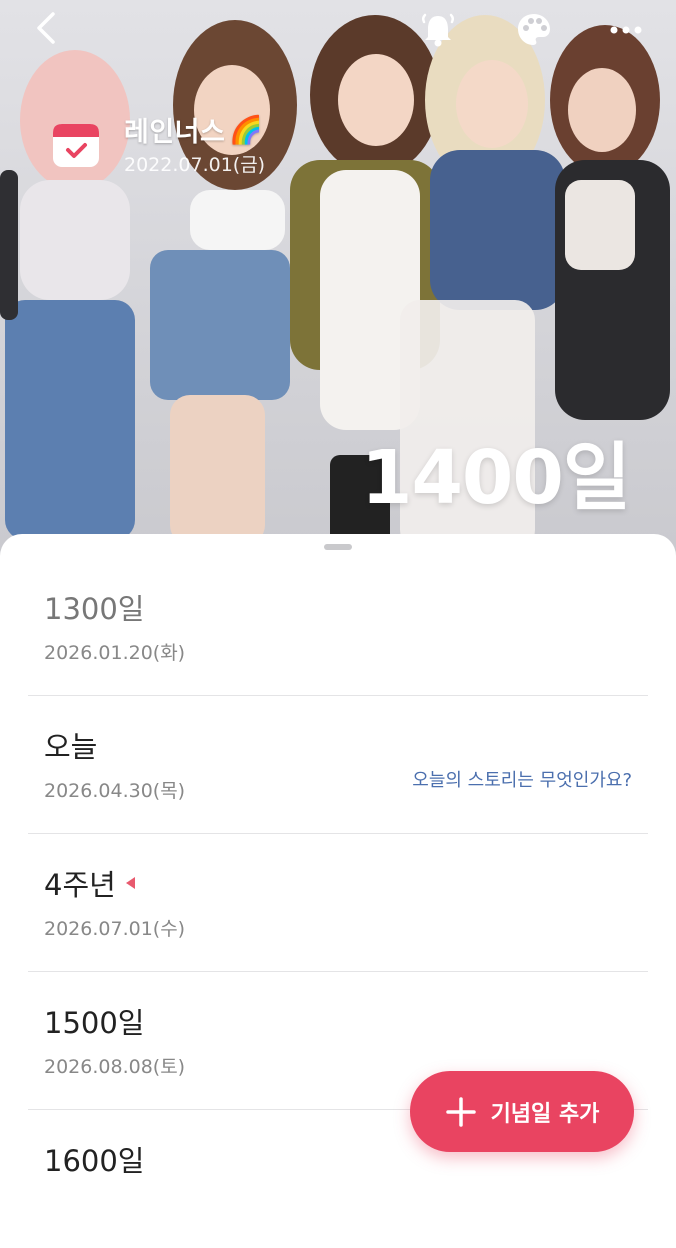  Describe the element at coordinates (338, 765) in the screenshot. I see `milestone-row-today: 오늘 2026.04.30(목) 오늘의 스토리는 무엇인가요?` at that location.